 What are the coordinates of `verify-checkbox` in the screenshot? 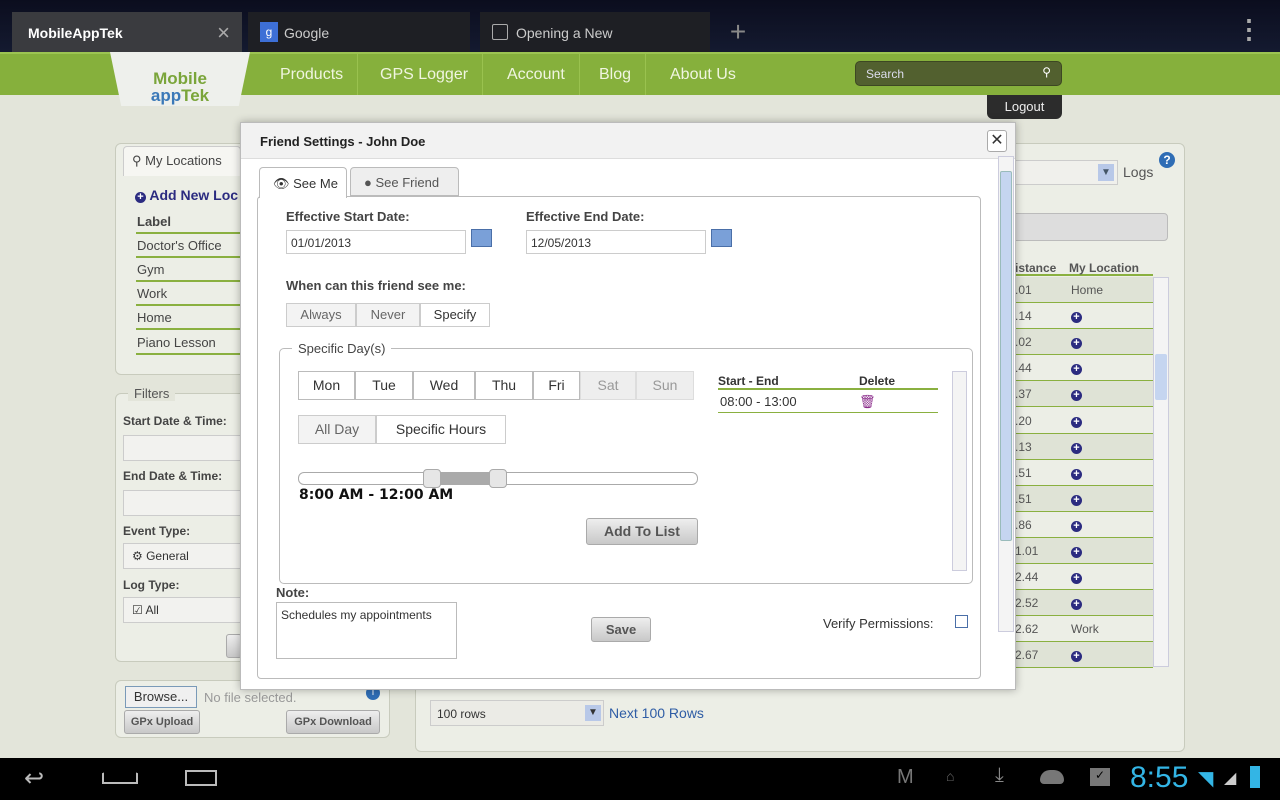 It's located at (961, 621).